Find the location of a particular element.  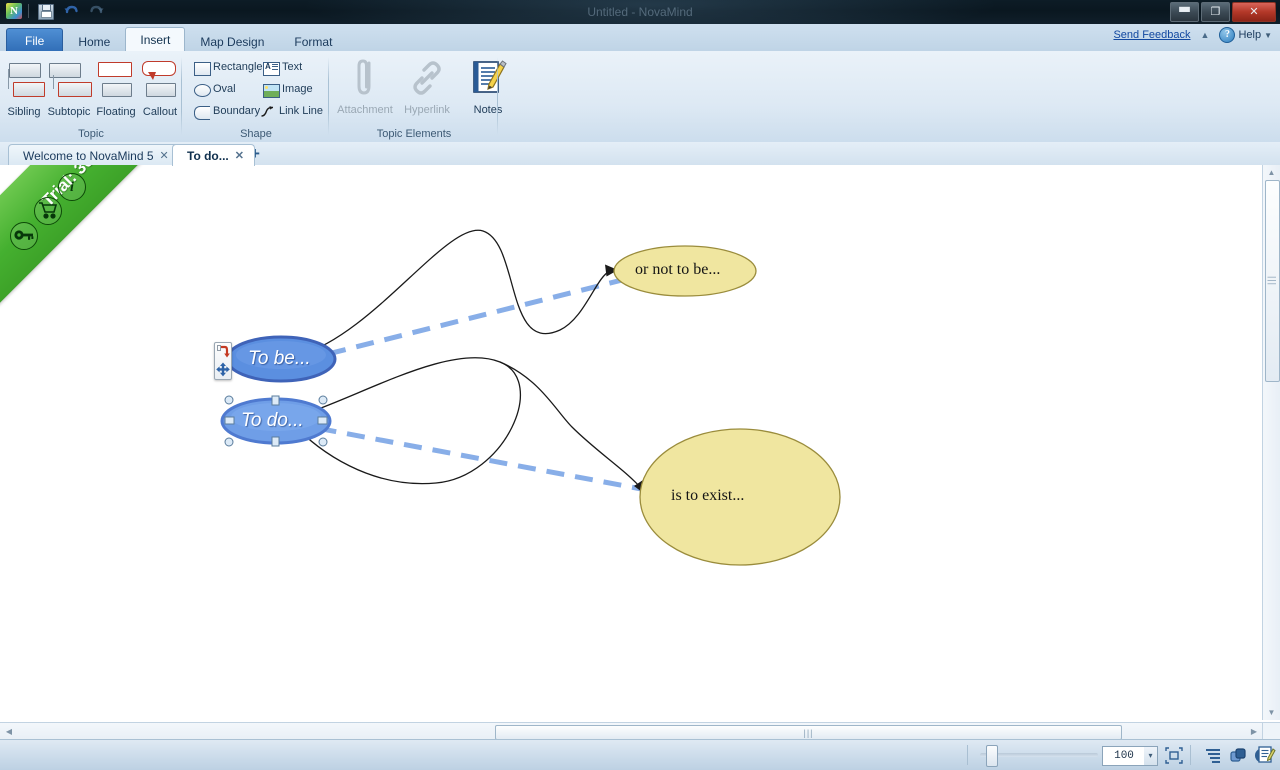

boundary-shape-icon is located at coordinates (202, 112).